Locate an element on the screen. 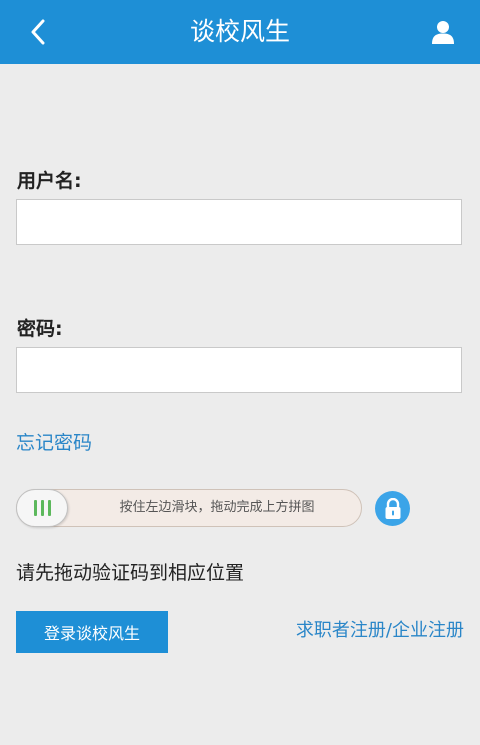  password-label: 密码: is located at coordinates (40, 329).